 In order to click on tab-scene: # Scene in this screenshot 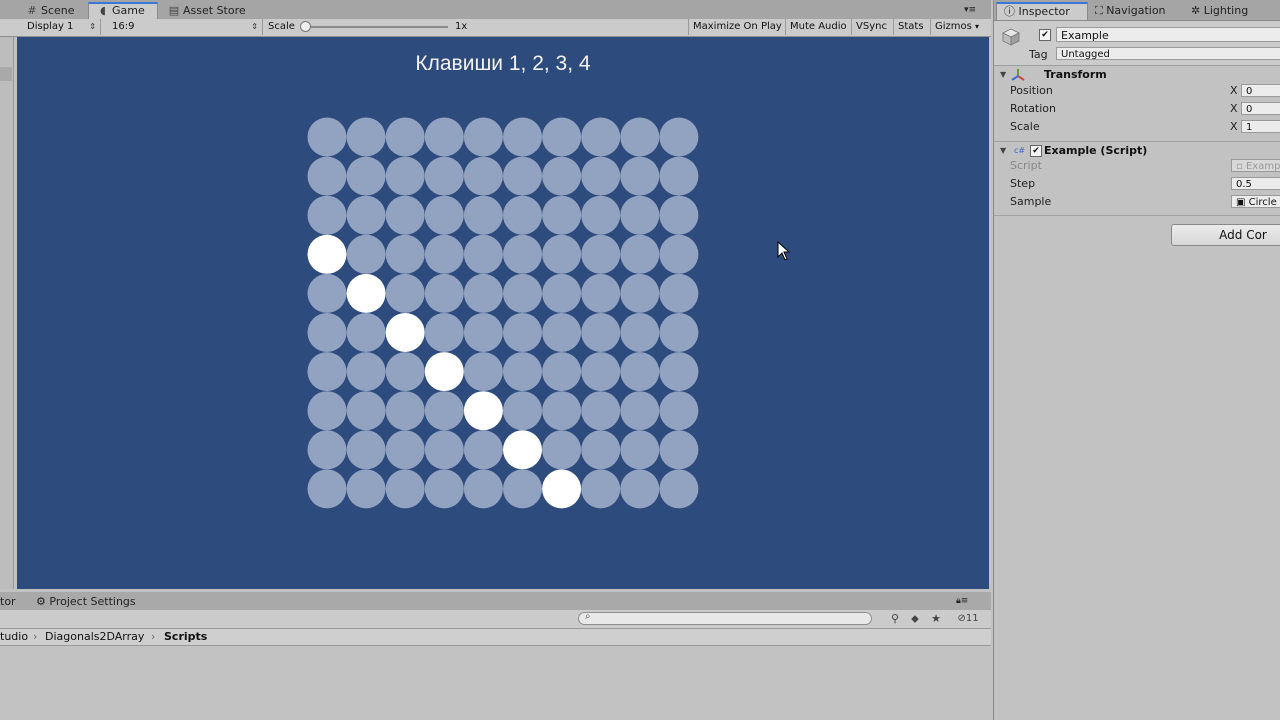, I will do `click(50, 10)`.